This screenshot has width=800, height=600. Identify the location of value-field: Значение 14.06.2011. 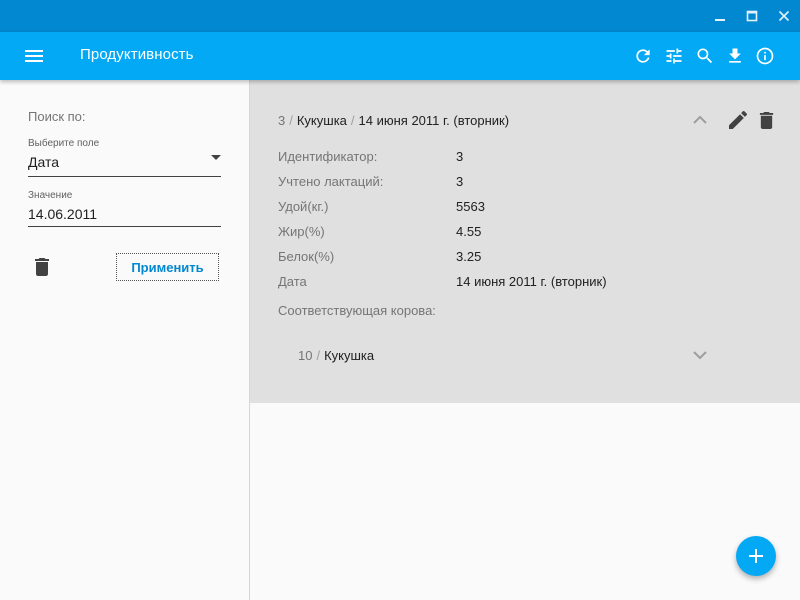
(124, 208).